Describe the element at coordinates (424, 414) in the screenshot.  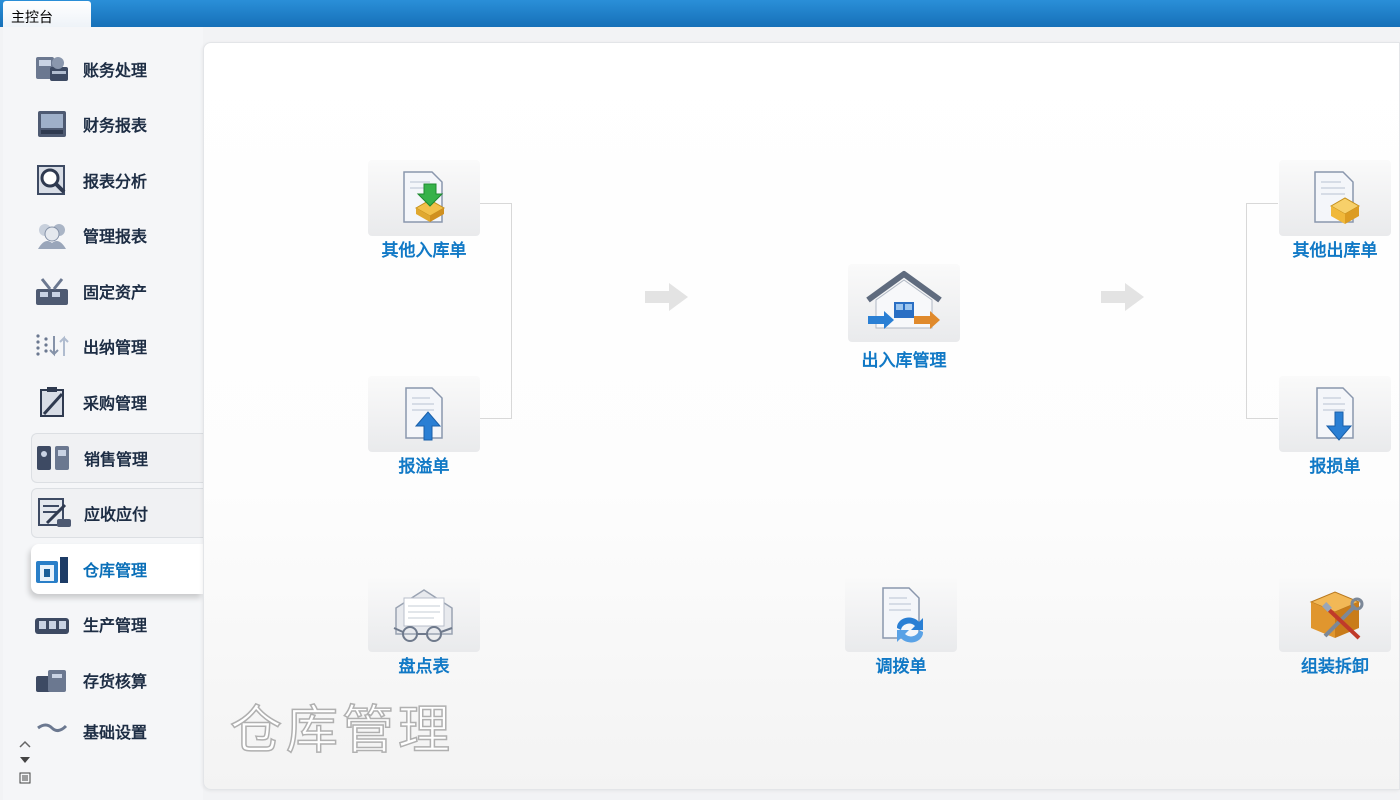
I see `overflow-icon` at that location.